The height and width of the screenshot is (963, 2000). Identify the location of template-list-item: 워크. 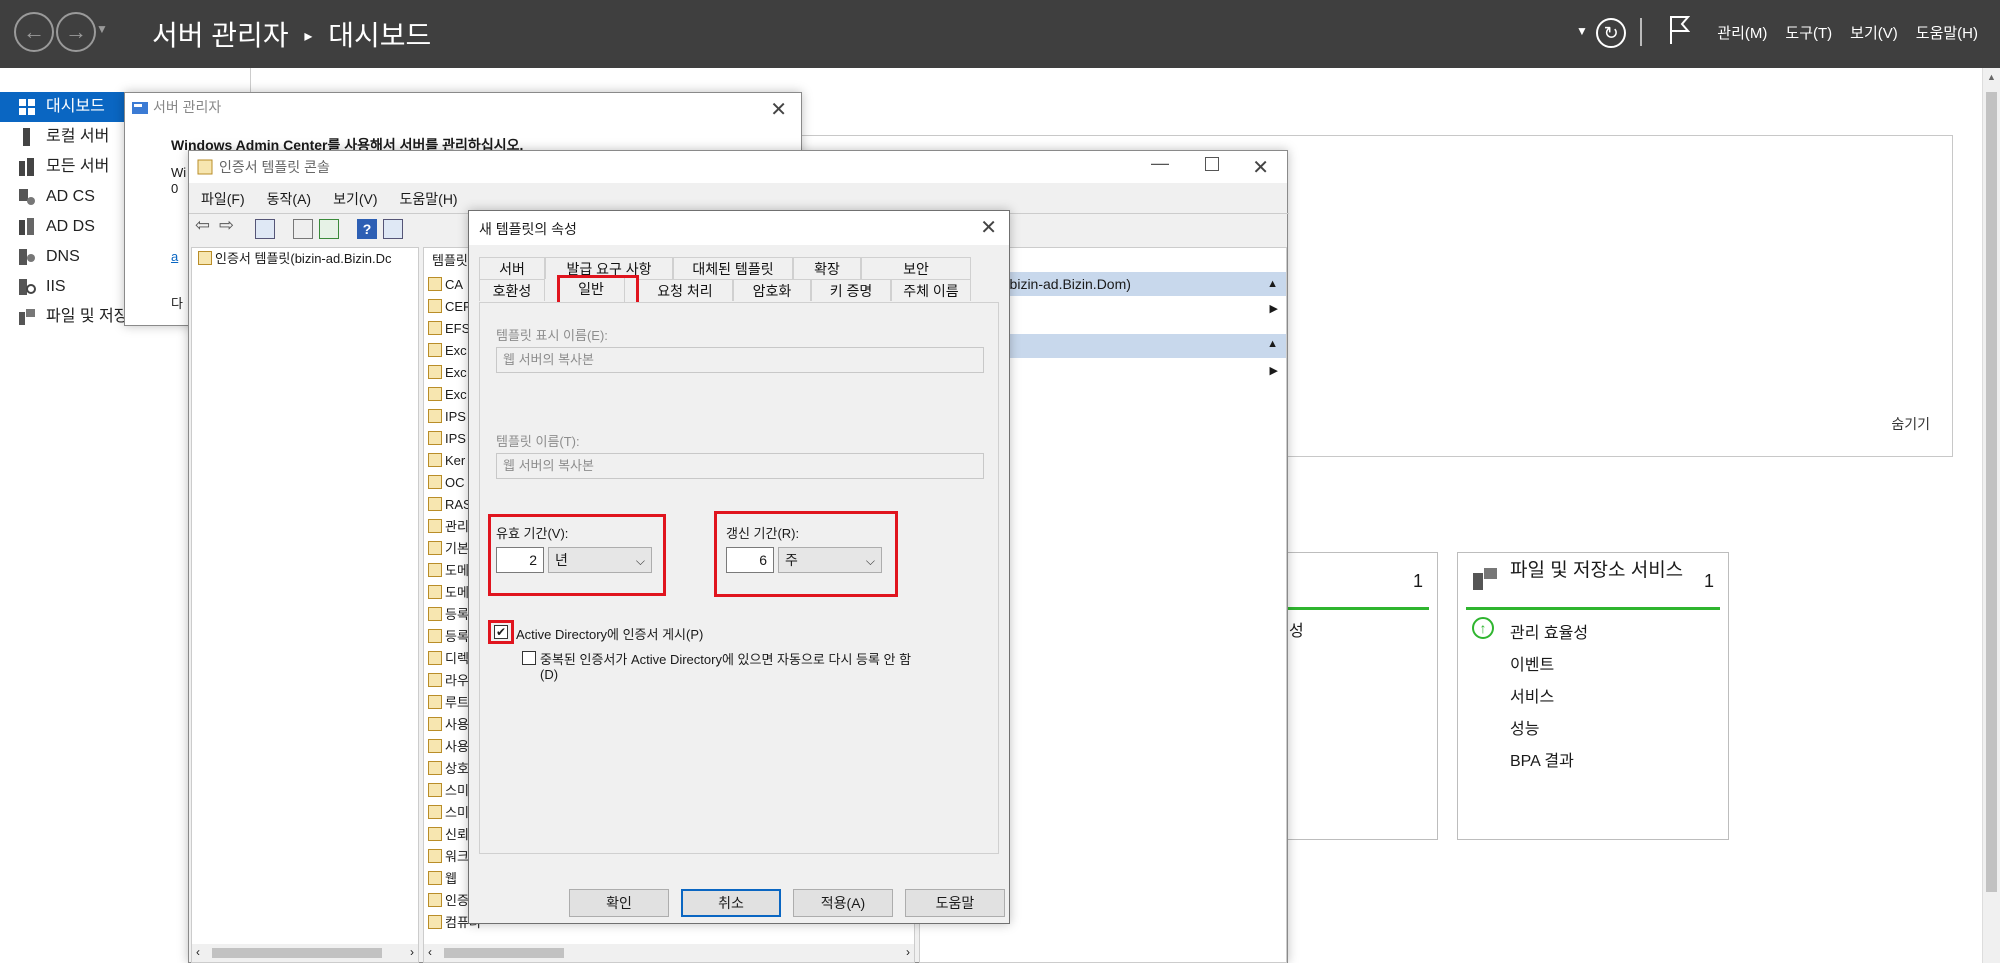
(448, 857).